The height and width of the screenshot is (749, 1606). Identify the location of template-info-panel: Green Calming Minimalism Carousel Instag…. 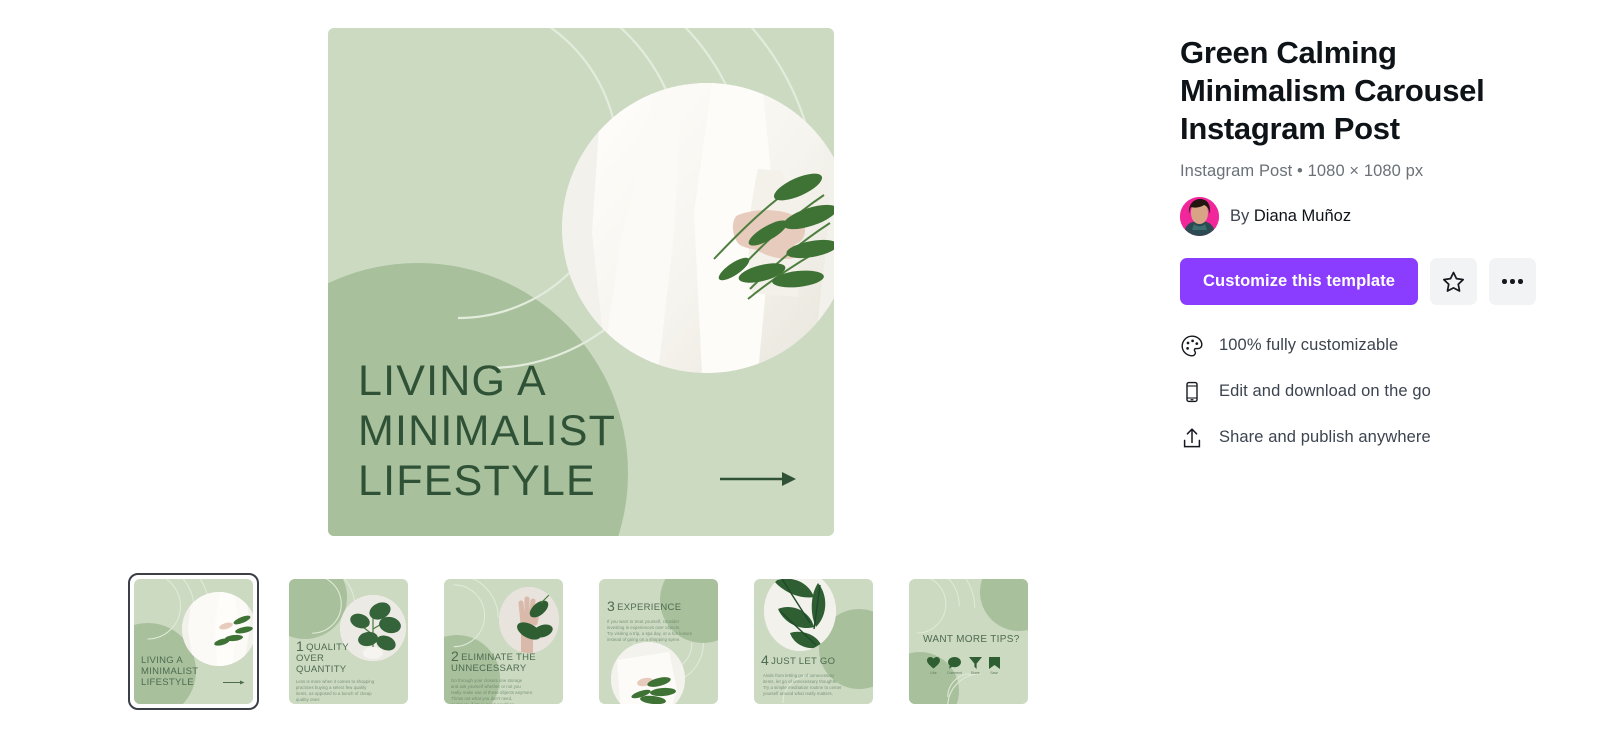
(1380, 241).